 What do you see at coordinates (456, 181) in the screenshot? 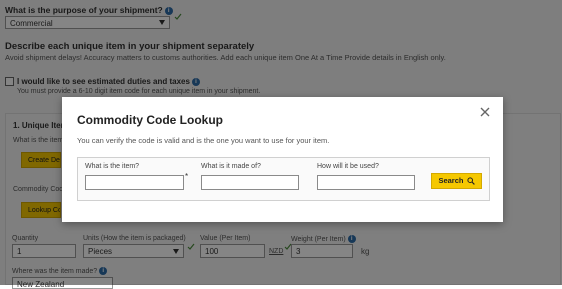
I see `search-button: Search` at bounding box center [456, 181].